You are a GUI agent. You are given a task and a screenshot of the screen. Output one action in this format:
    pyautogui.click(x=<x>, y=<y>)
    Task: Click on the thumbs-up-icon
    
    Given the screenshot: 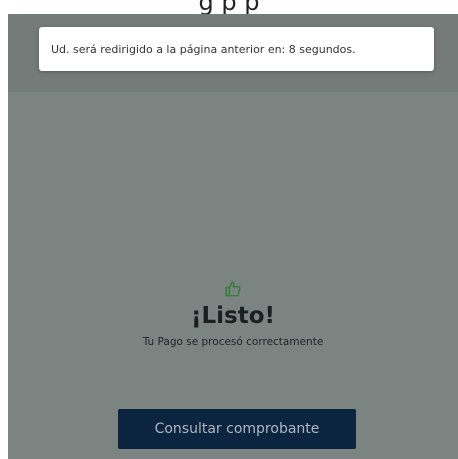 What is the action you would take?
    pyautogui.click(x=233, y=289)
    